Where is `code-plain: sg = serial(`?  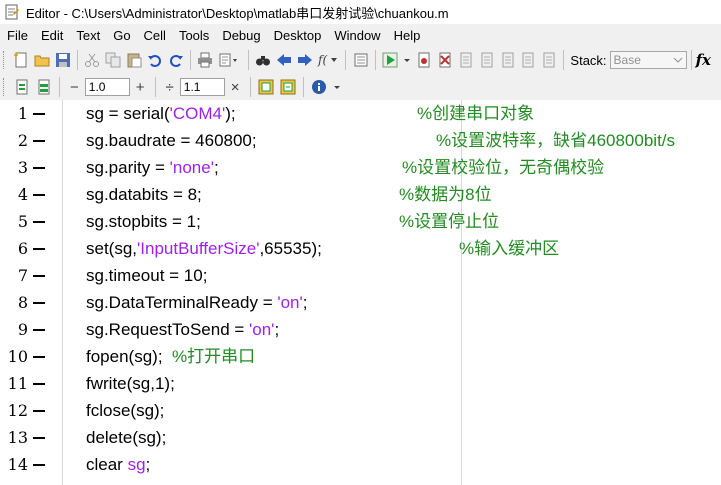 code-plain: sg = serial( is located at coordinates (128, 113).